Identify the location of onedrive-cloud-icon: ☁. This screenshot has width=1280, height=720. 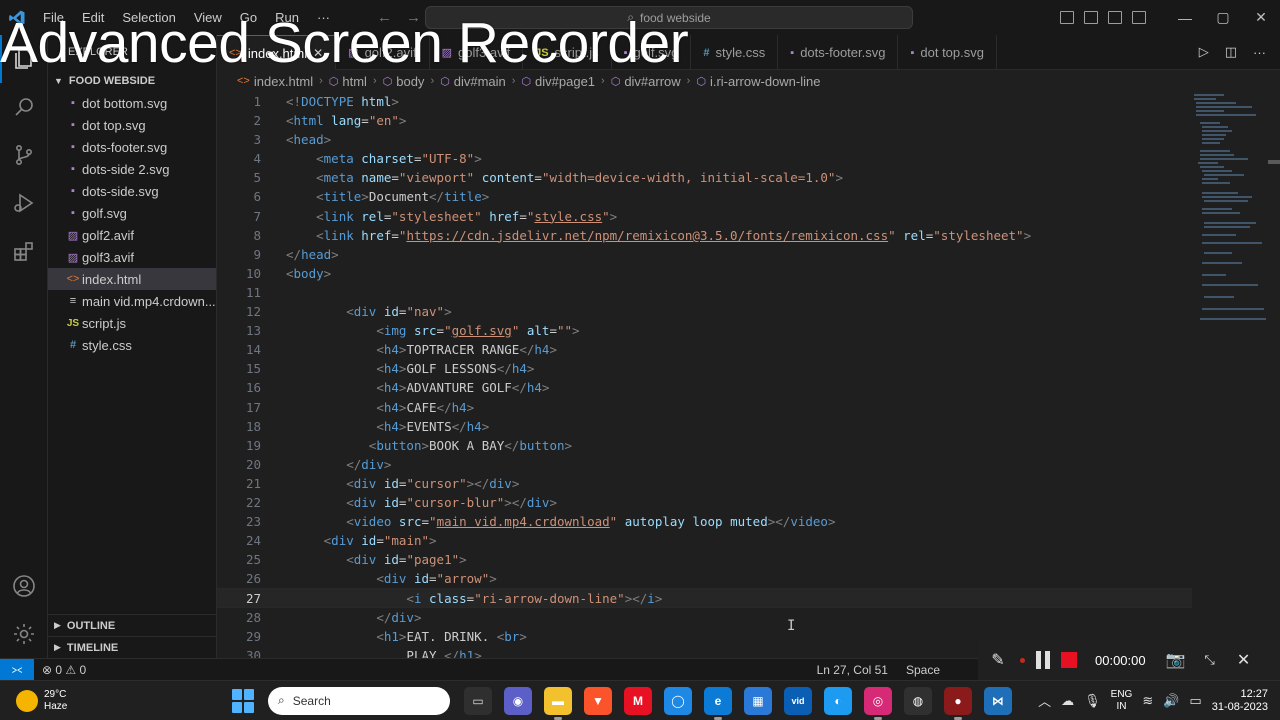
(1067, 701).